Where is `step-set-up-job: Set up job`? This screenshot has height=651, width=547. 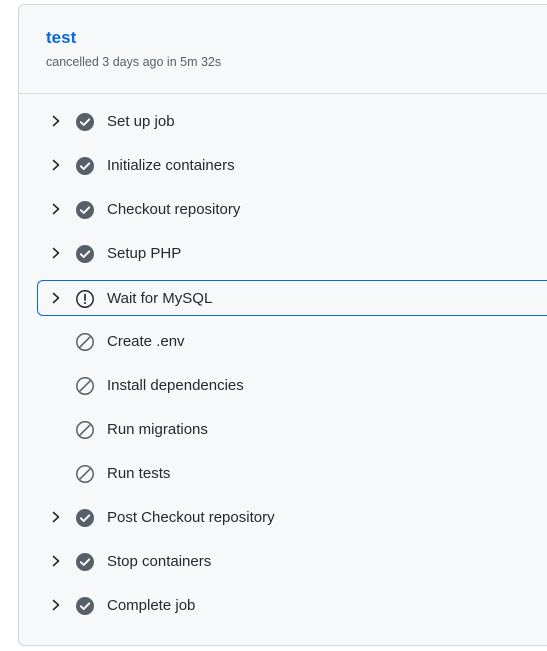 step-set-up-job: Set up job is located at coordinates (283, 122).